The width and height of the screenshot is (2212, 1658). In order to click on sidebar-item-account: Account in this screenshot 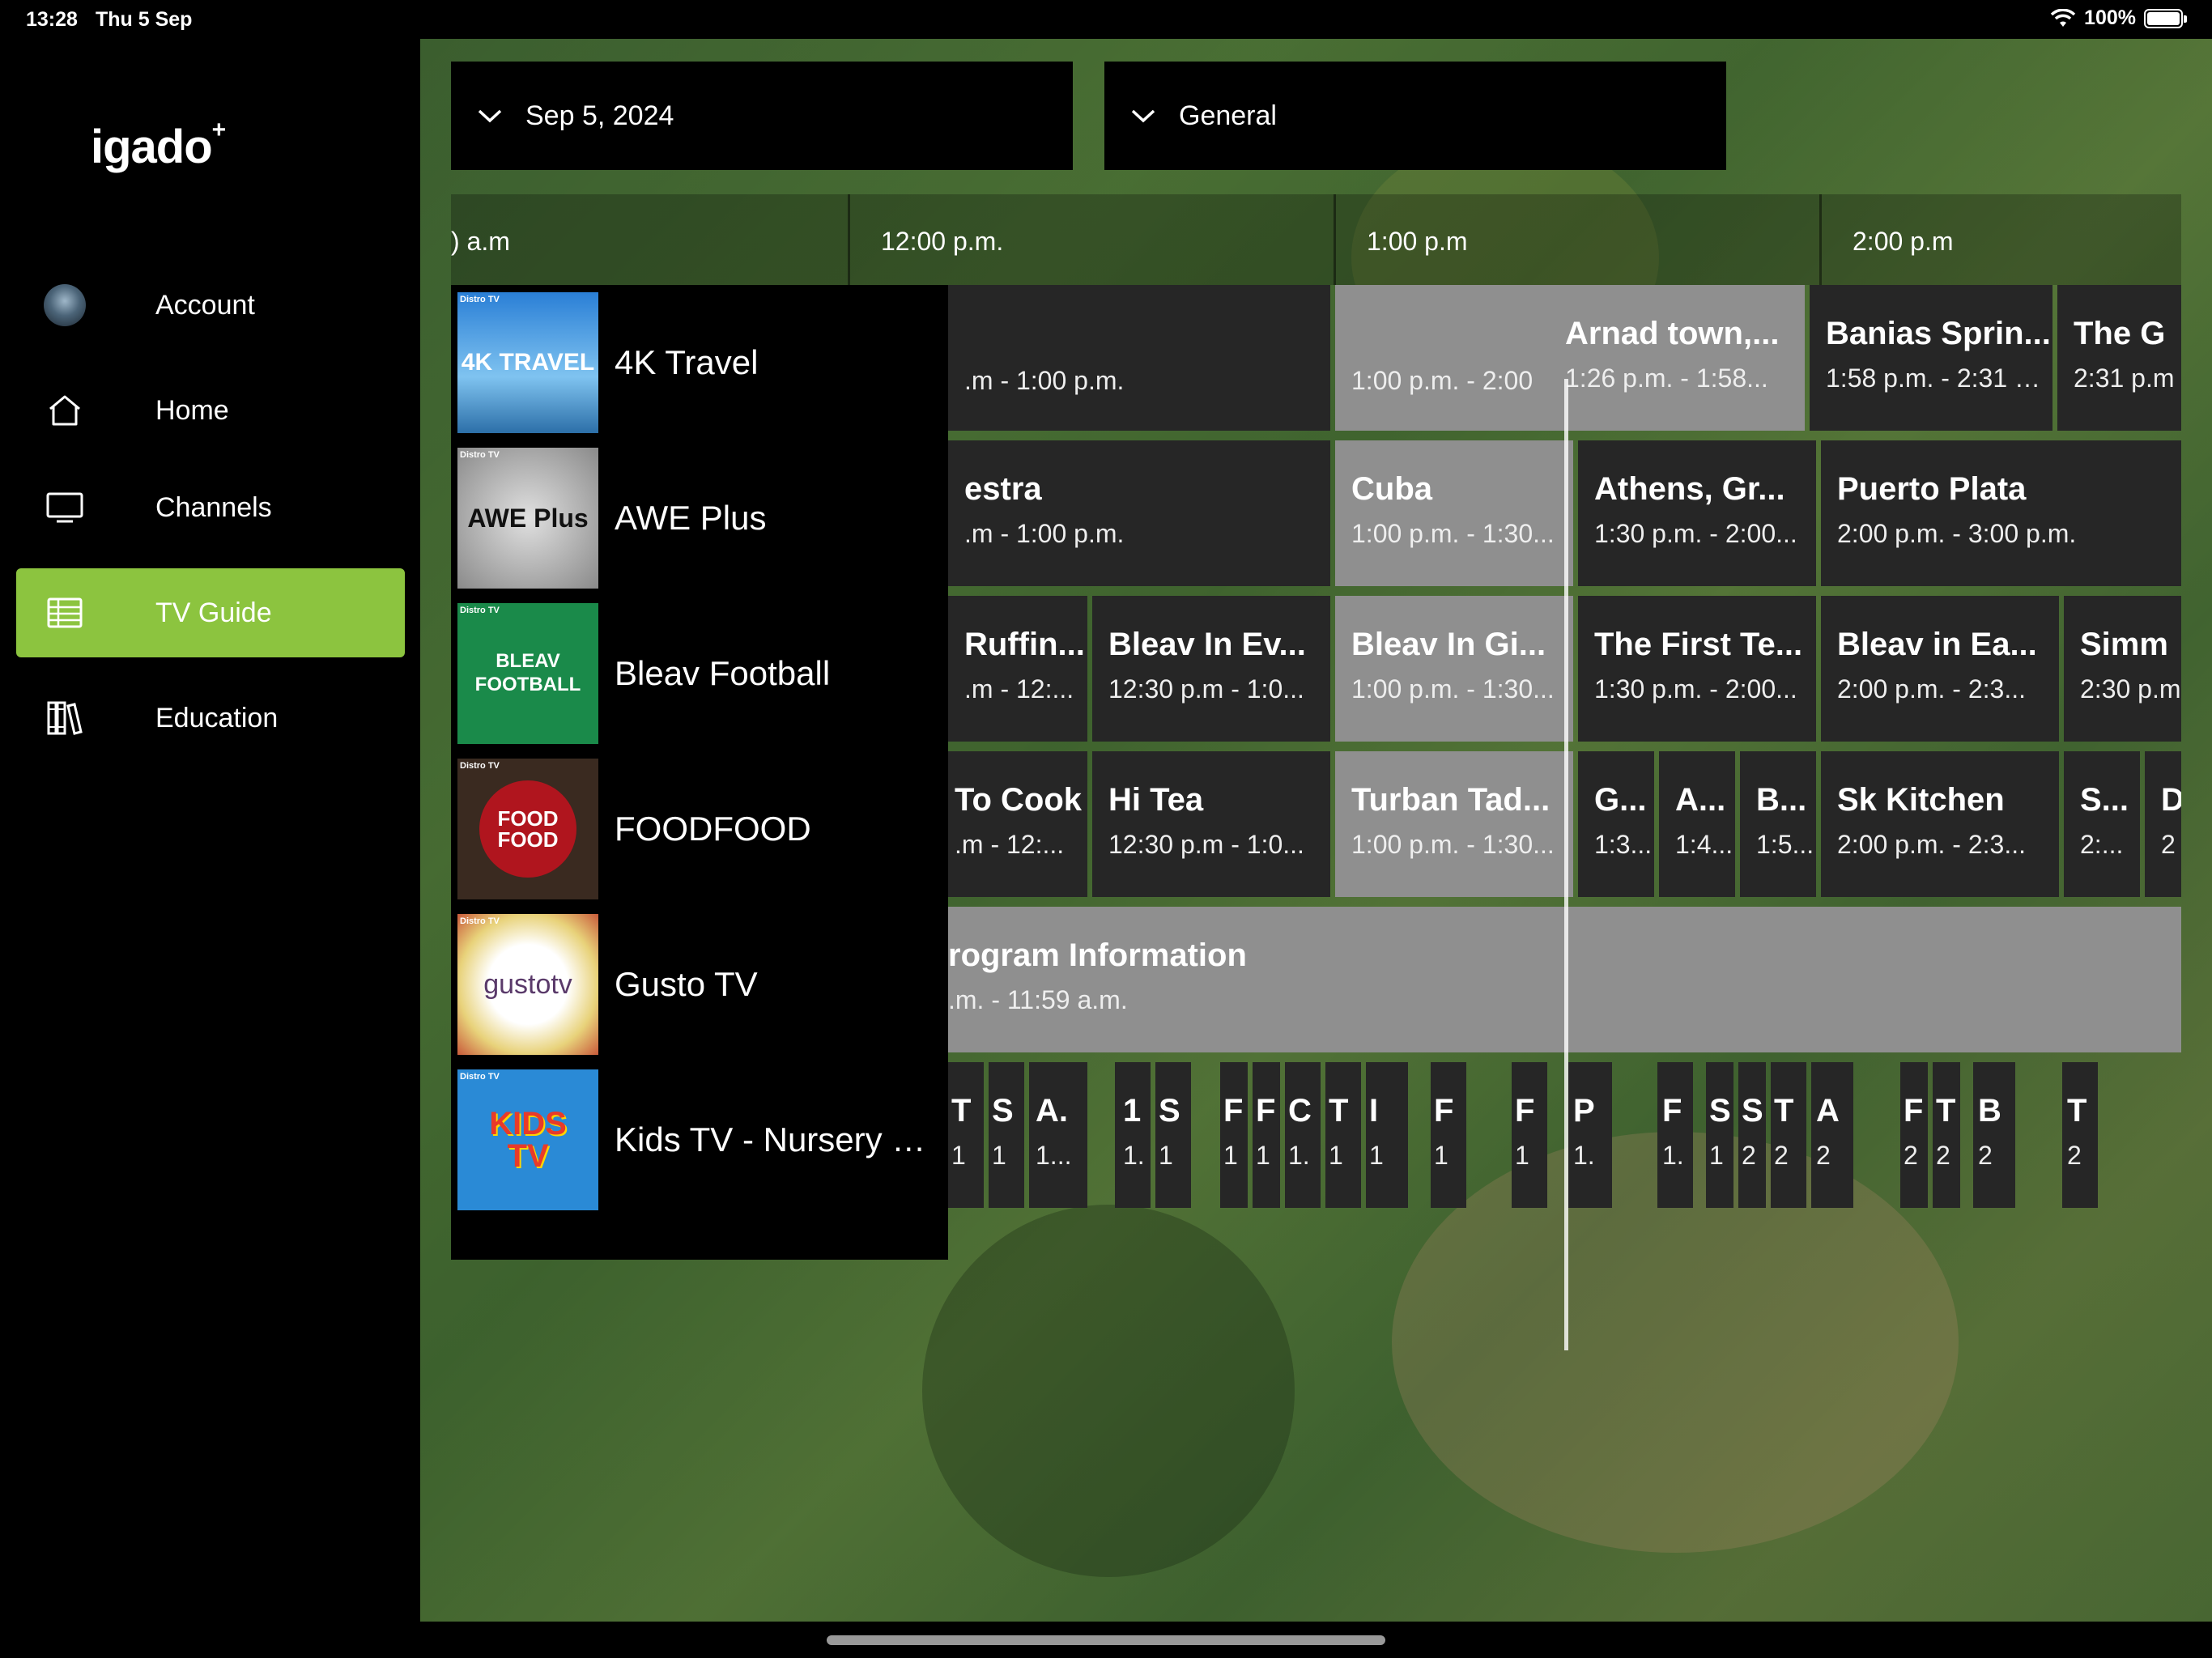, I will do `click(211, 305)`.